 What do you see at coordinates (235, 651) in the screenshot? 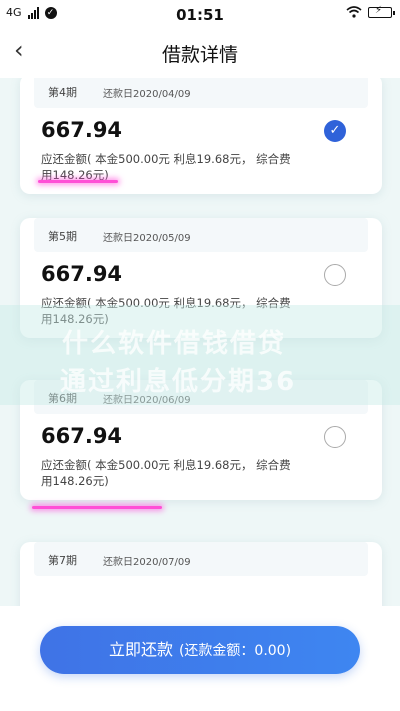
I see `repay-amount: (还款金额：0.00)` at bounding box center [235, 651].